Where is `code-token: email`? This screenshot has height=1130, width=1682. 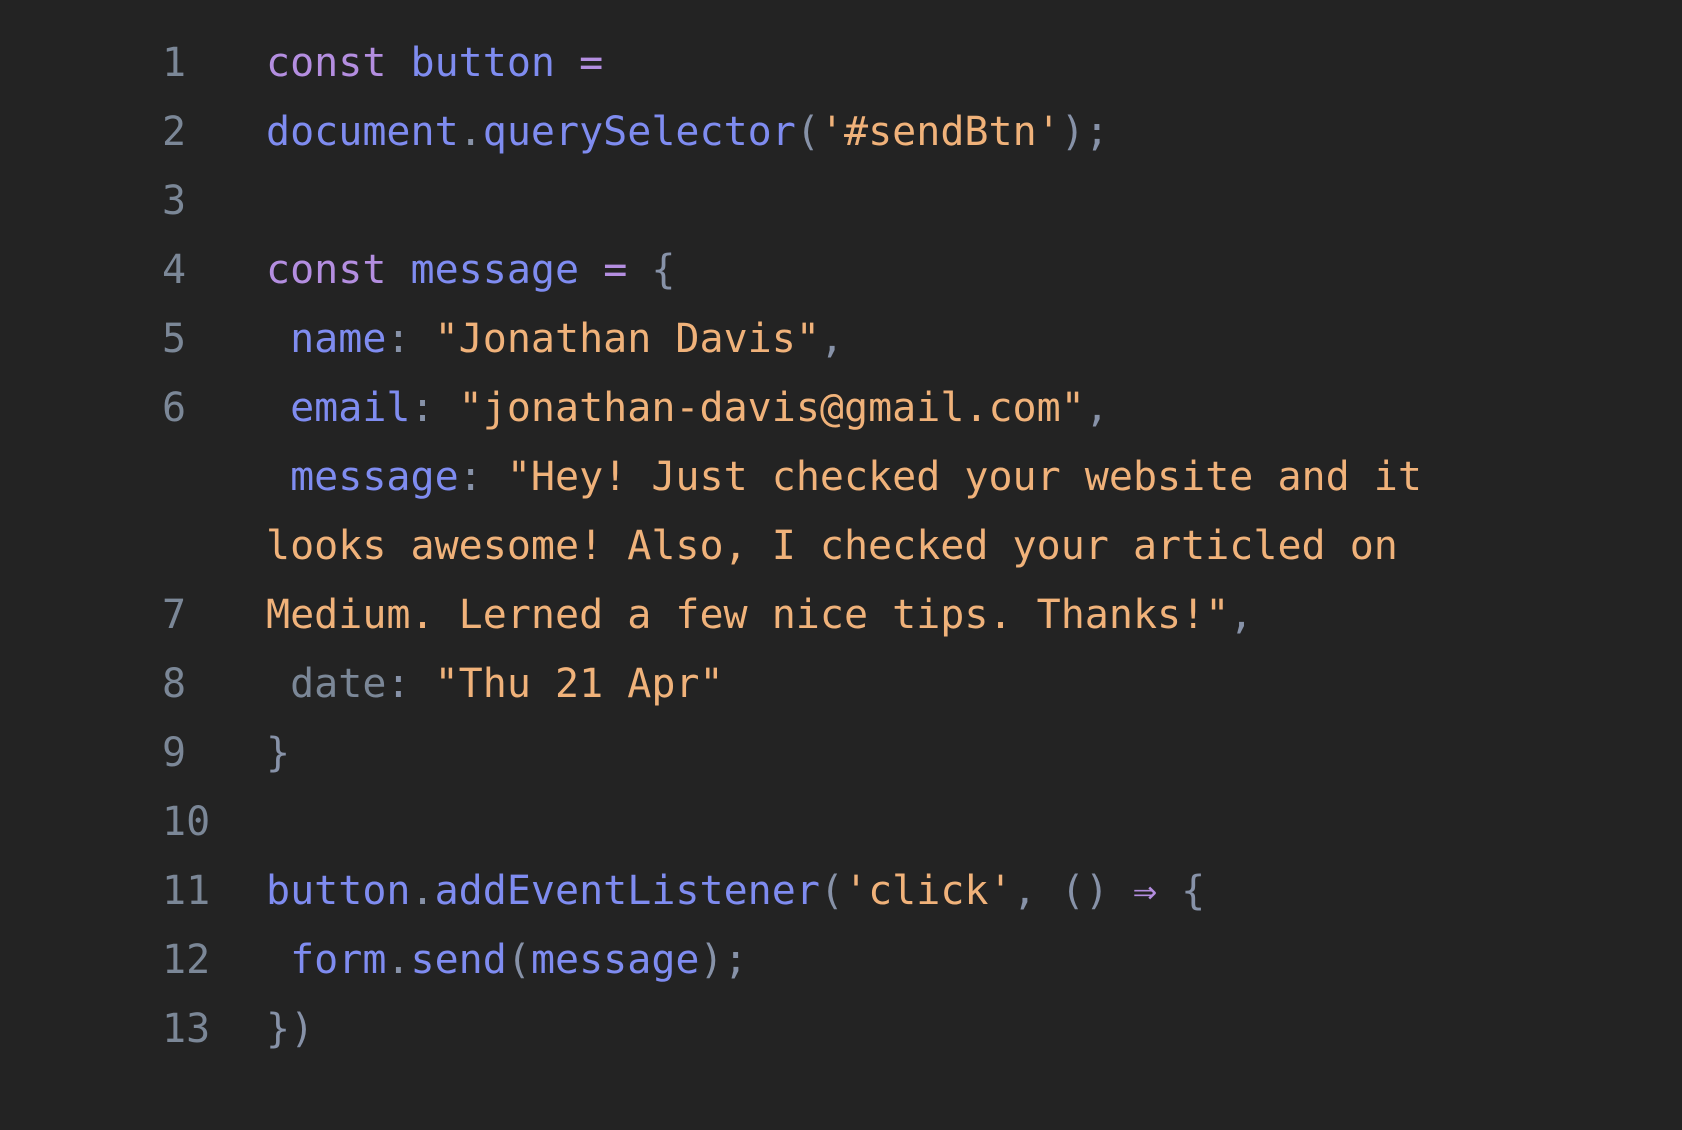 code-token: email is located at coordinates (338, 408).